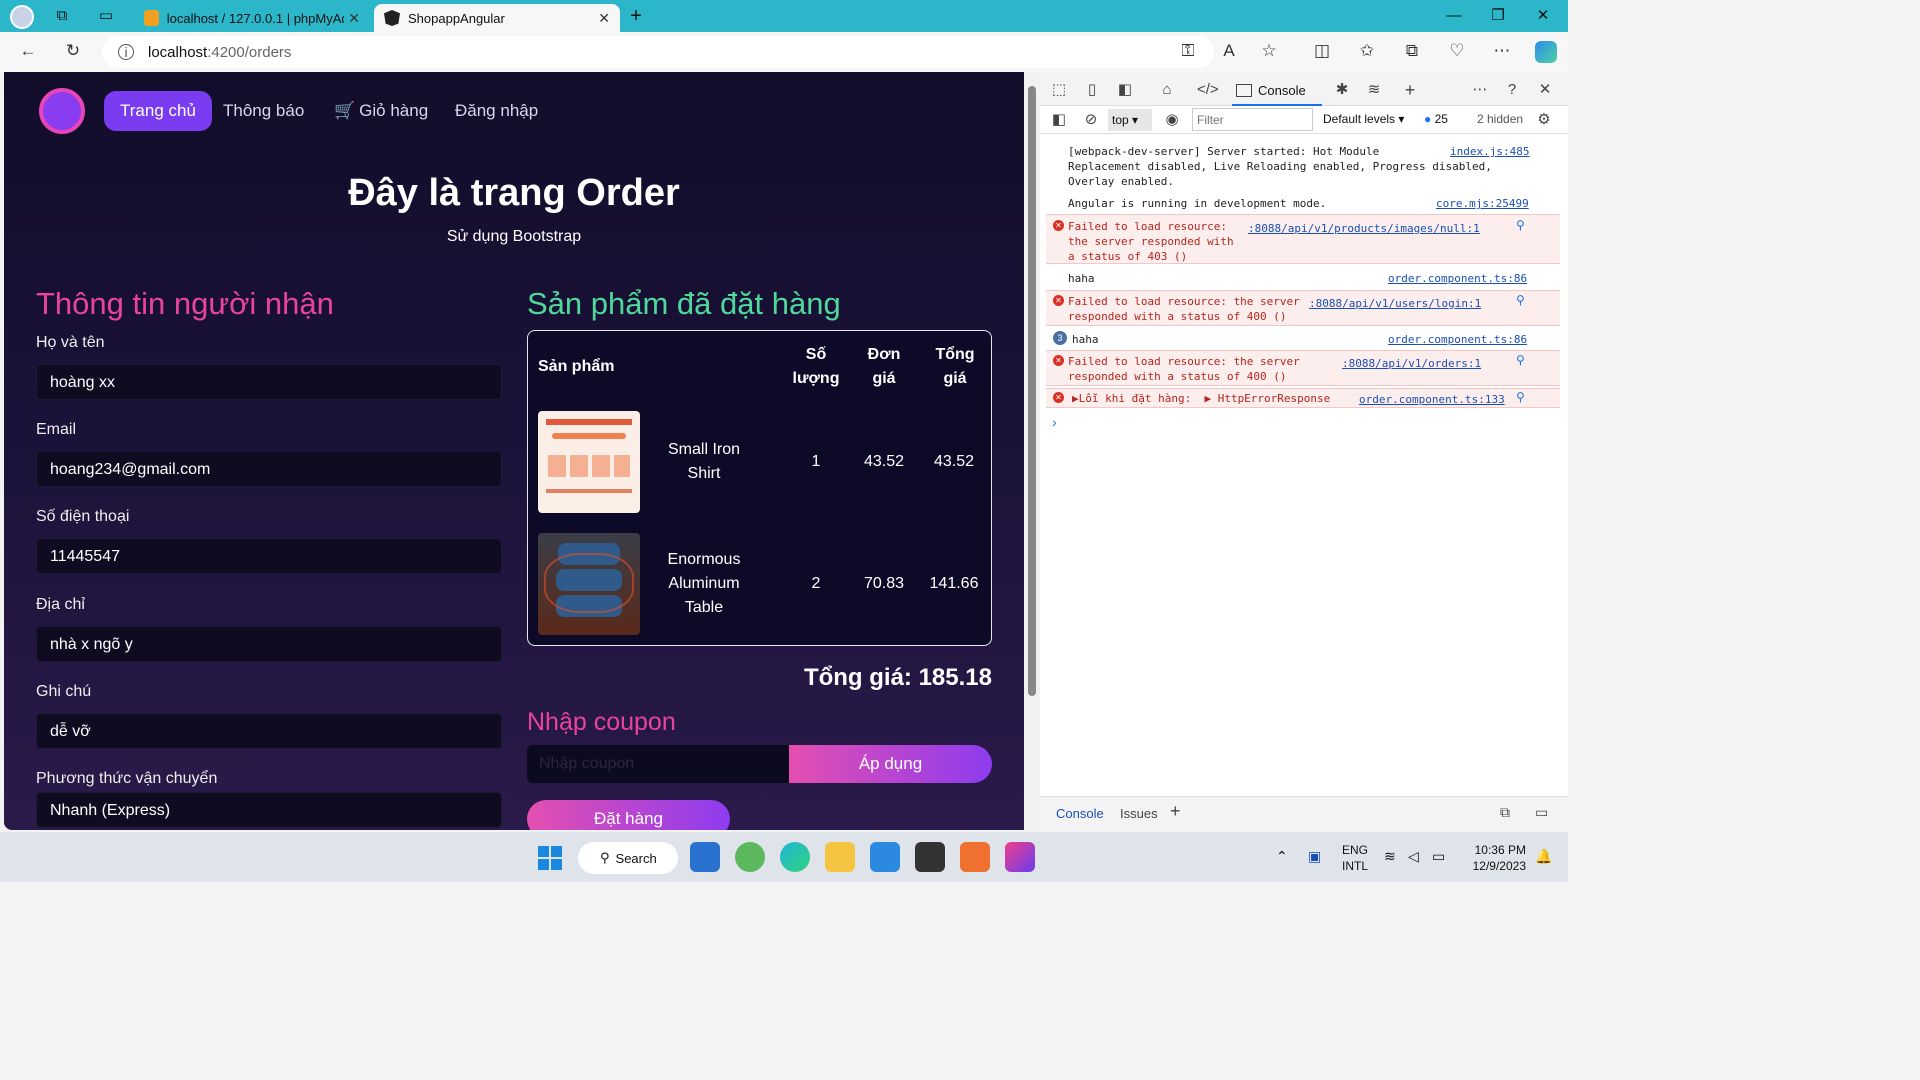 The height and width of the screenshot is (1080, 1920). I want to click on nav-home: Trang chủ, so click(158, 111).